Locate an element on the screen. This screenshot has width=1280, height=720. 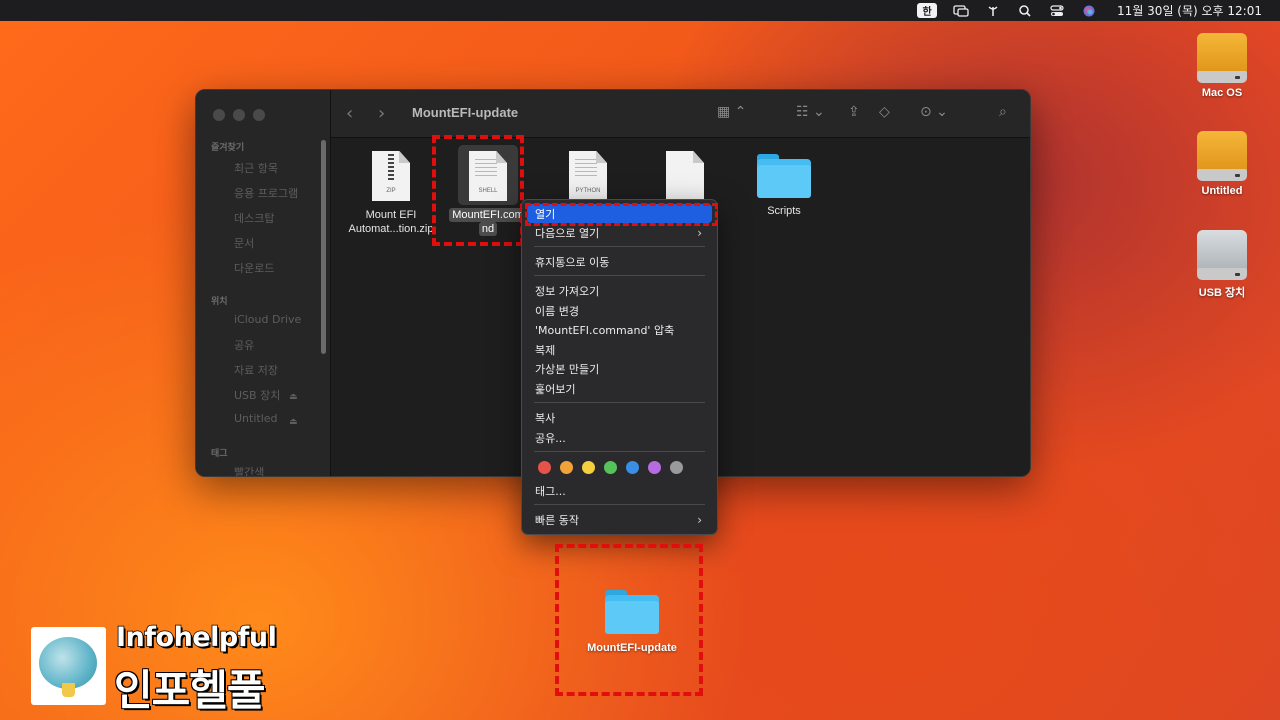
tag-green-dot is located at coordinates (610, 467).